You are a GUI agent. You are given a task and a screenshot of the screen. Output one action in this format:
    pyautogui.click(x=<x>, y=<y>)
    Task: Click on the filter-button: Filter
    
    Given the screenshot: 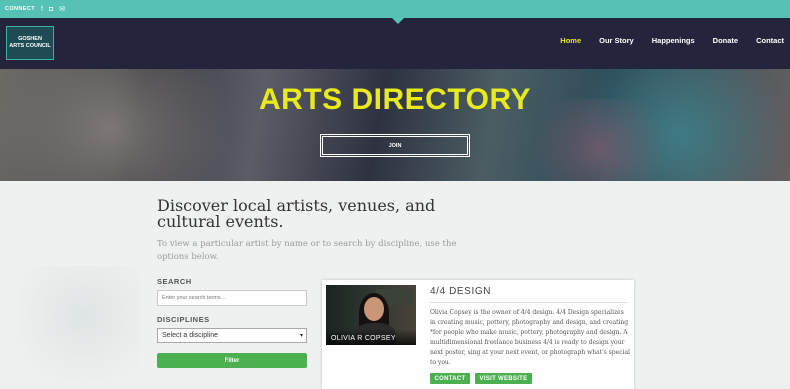 What is the action you would take?
    pyautogui.click(x=232, y=360)
    